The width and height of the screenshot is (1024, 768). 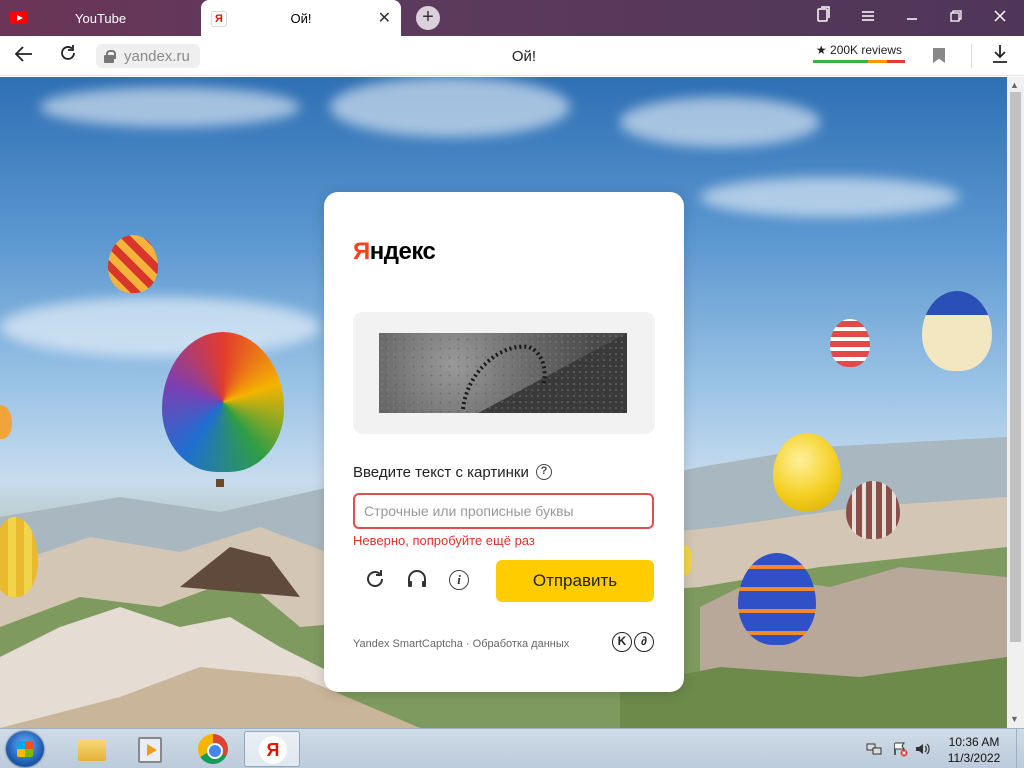 I want to click on chrome-icon, so click(x=213, y=749).